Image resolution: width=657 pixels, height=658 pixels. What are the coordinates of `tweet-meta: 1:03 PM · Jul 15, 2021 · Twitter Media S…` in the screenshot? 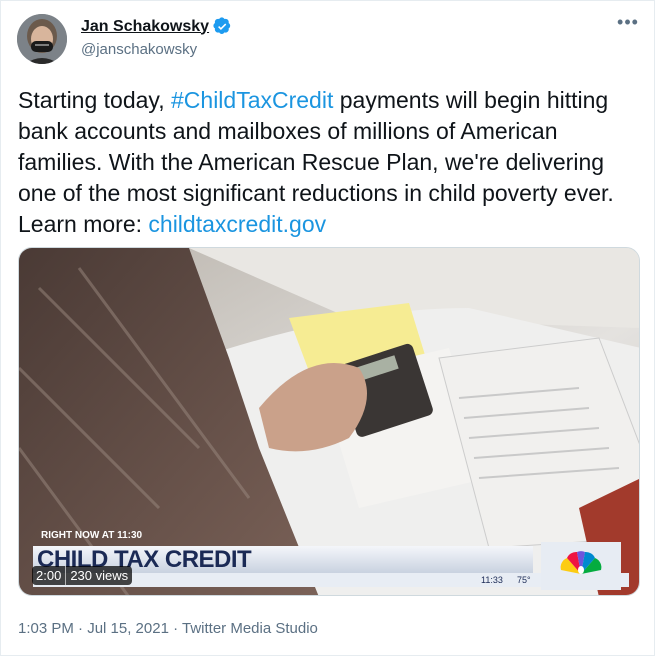 It's located at (168, 628).